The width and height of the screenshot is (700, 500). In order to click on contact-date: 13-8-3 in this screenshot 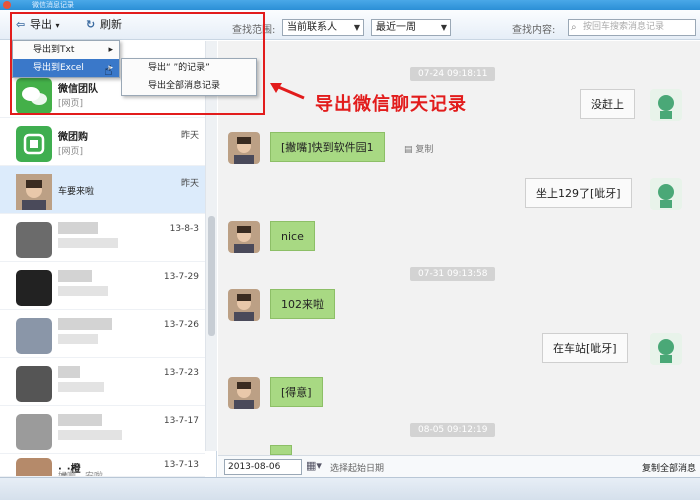, I will do `click(184, 229)`.